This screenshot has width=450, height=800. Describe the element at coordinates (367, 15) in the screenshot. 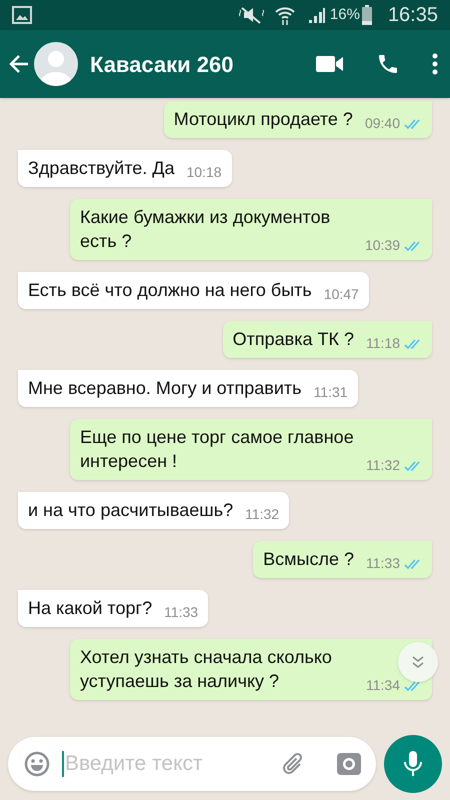

I see `battery-icon` at that location.